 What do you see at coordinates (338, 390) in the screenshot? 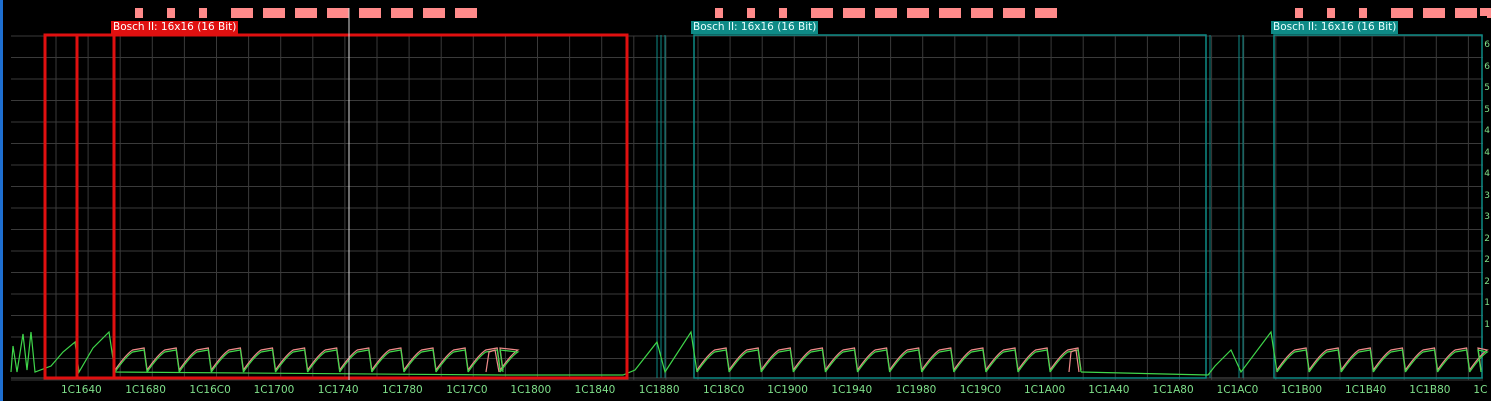
I see `address-label: 1C1740` at bounding box center [338, 390].